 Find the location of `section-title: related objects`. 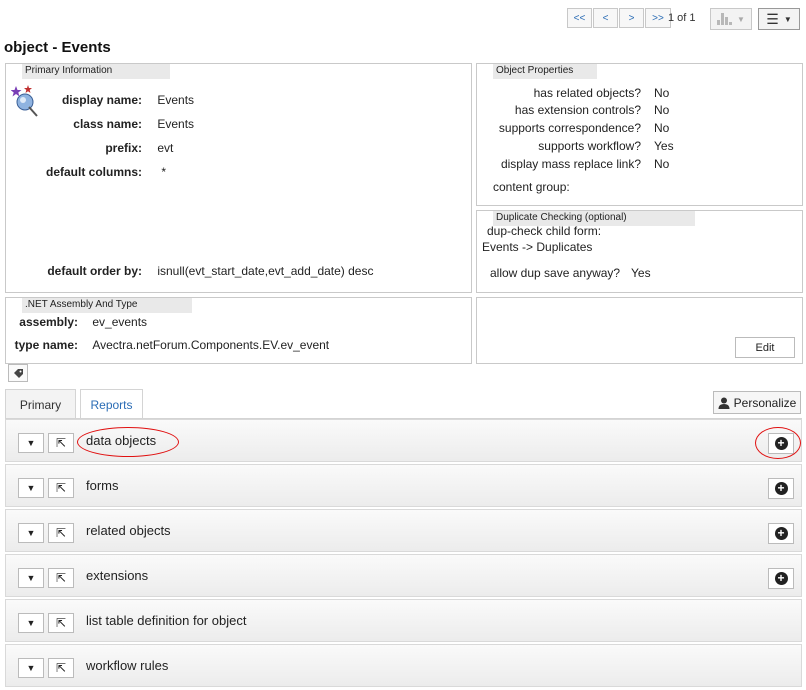

section-title: related objects is located at coordinates (128, 530).